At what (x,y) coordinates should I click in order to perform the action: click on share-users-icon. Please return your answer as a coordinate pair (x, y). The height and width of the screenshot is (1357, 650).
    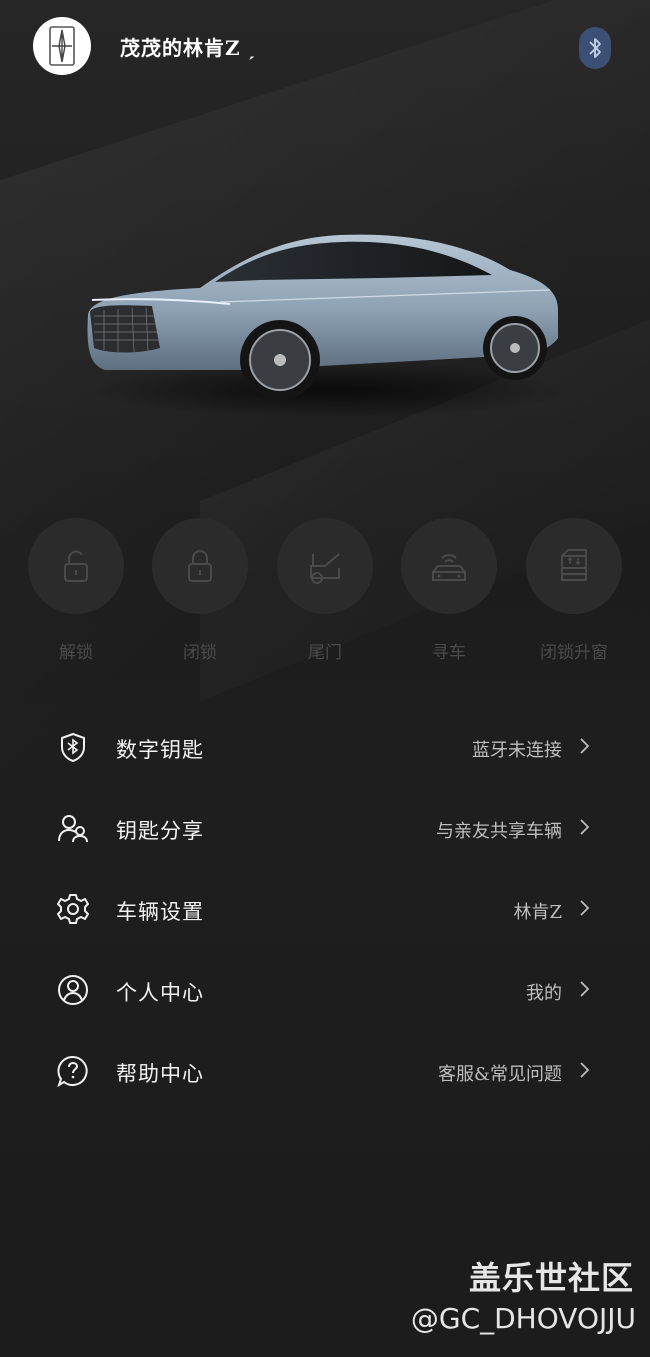
    Looking at the image, I should click on (73, 829).